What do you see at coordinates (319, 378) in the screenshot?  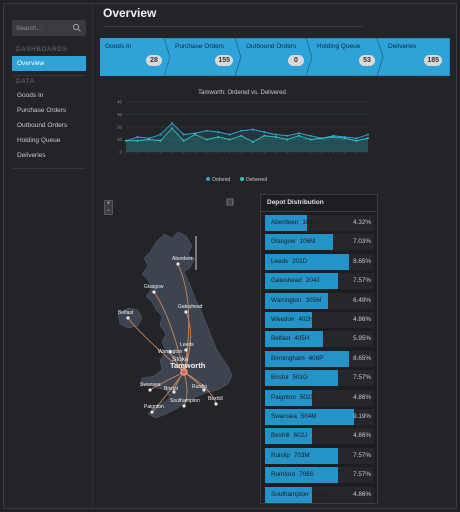 I see `depot-row: Bristol 501G 7.57%` at bounding box center [319, 378].